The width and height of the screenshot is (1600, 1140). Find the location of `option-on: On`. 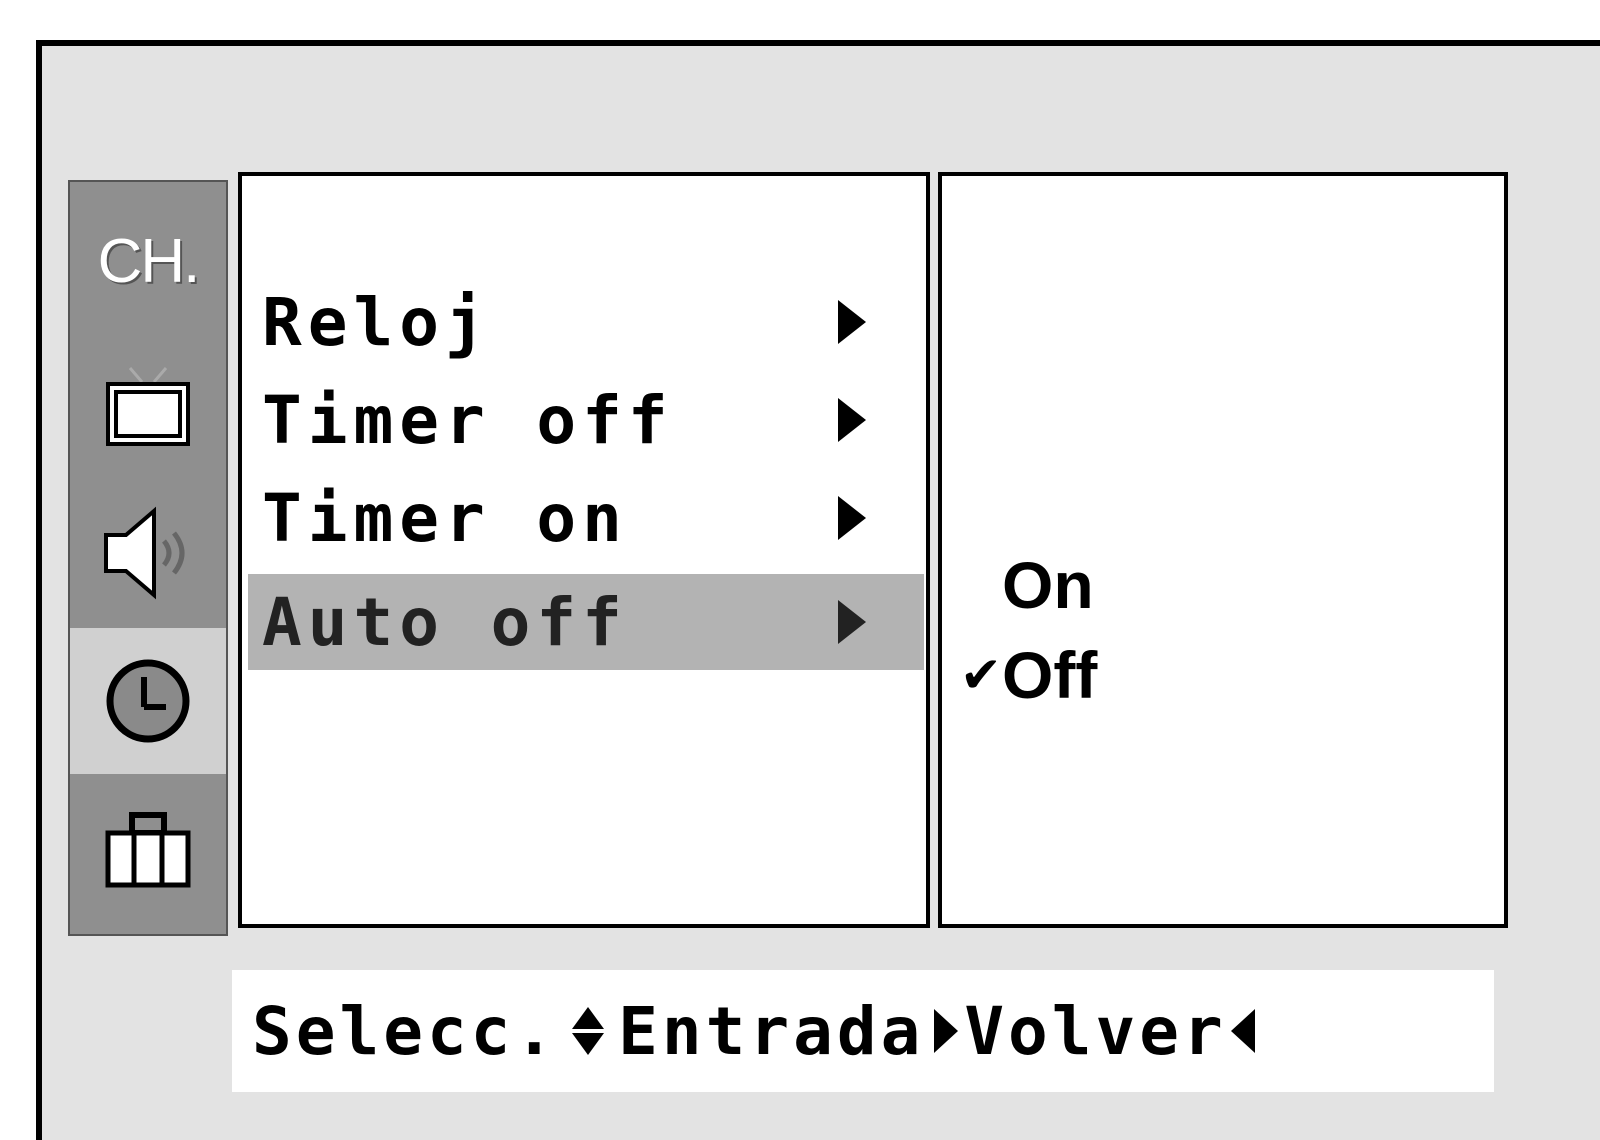

option-on: On is located at coordinates (1048, 585).